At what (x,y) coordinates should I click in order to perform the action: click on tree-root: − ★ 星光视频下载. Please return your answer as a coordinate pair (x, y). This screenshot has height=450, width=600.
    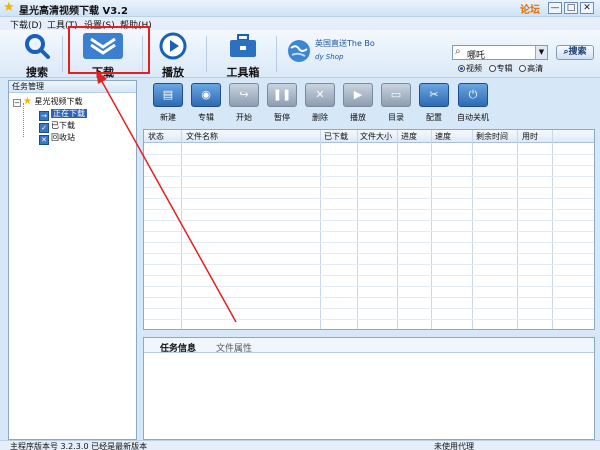
    Looking at the image, I should click on (48, 101).